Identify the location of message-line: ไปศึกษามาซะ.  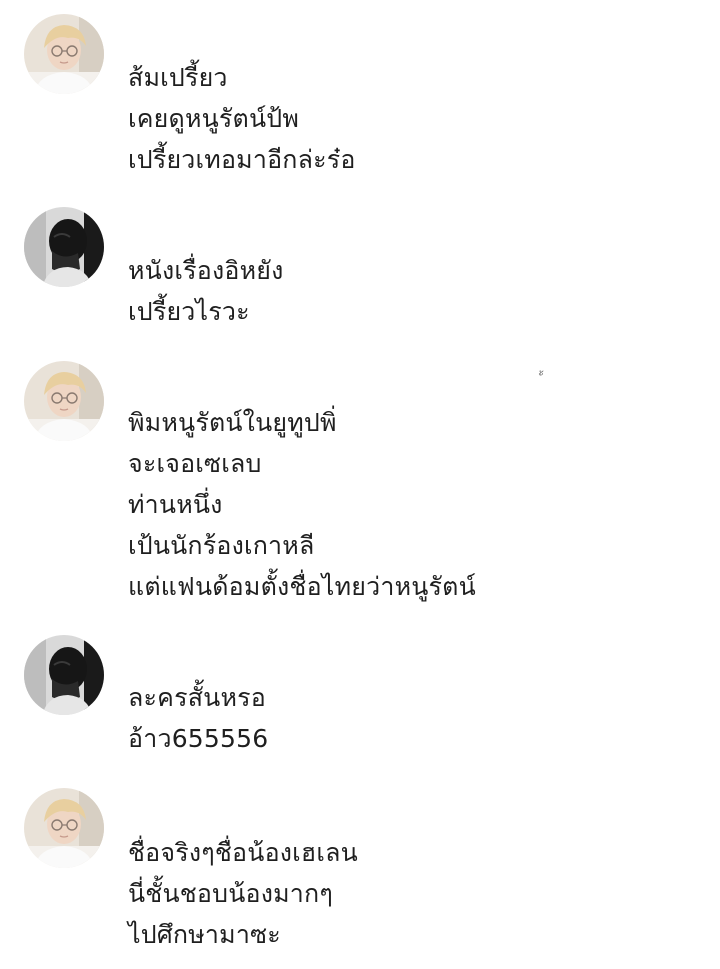
(204, 934).